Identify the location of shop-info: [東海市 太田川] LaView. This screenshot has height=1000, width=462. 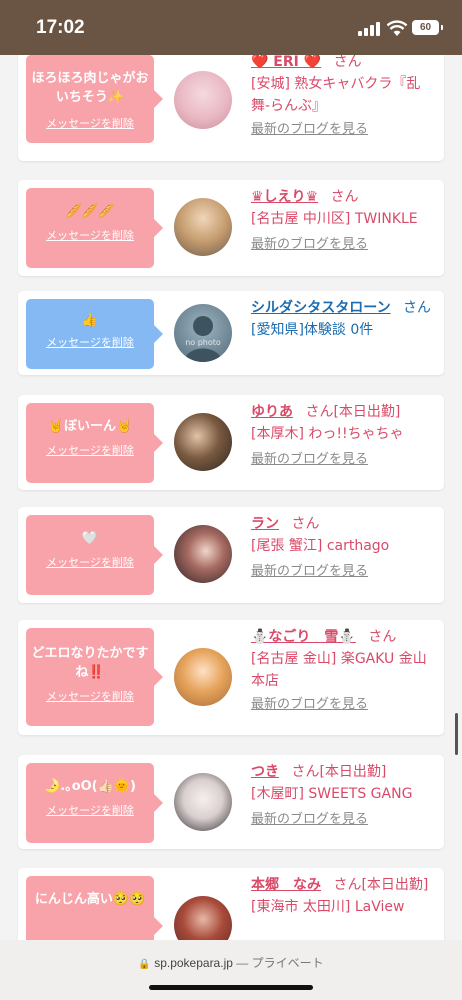
(345, 907).